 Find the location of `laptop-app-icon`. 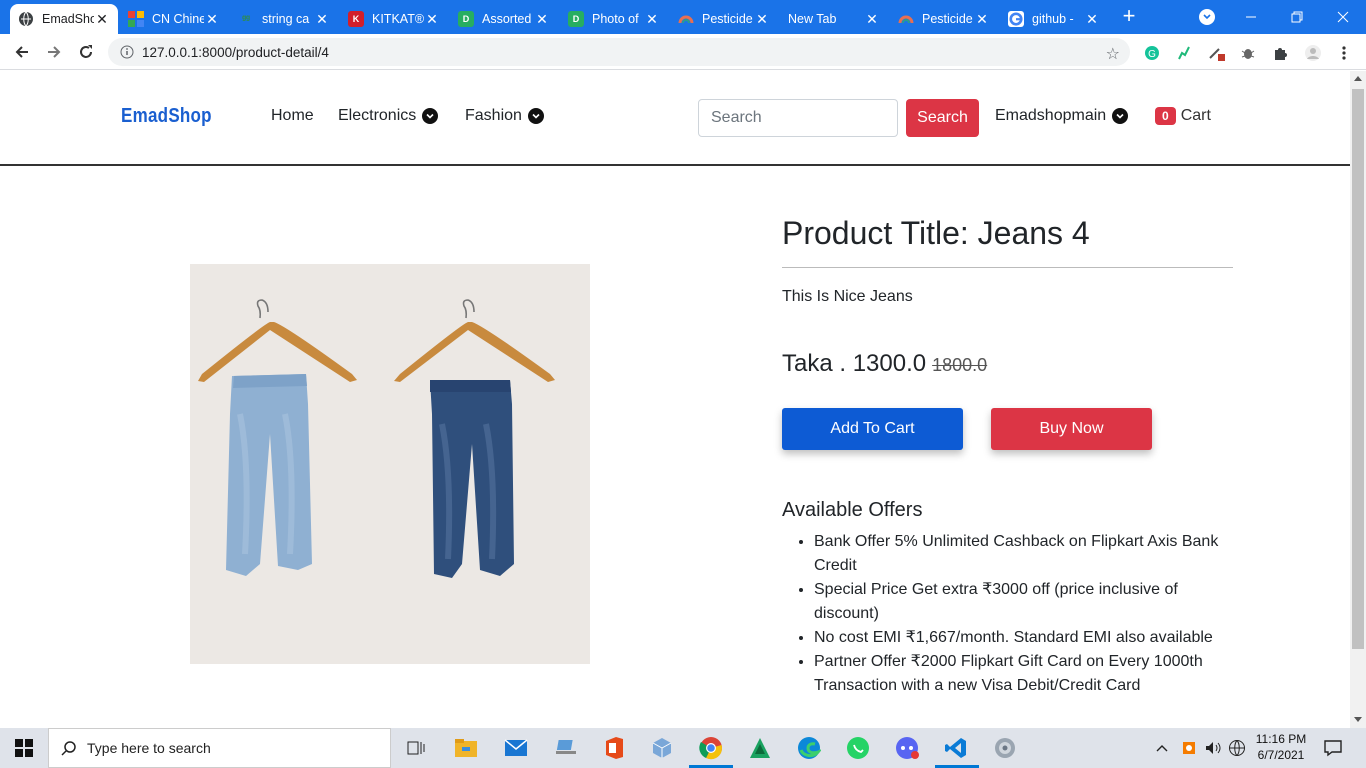

laptop-app-icon is located at coordinates (566, 748).